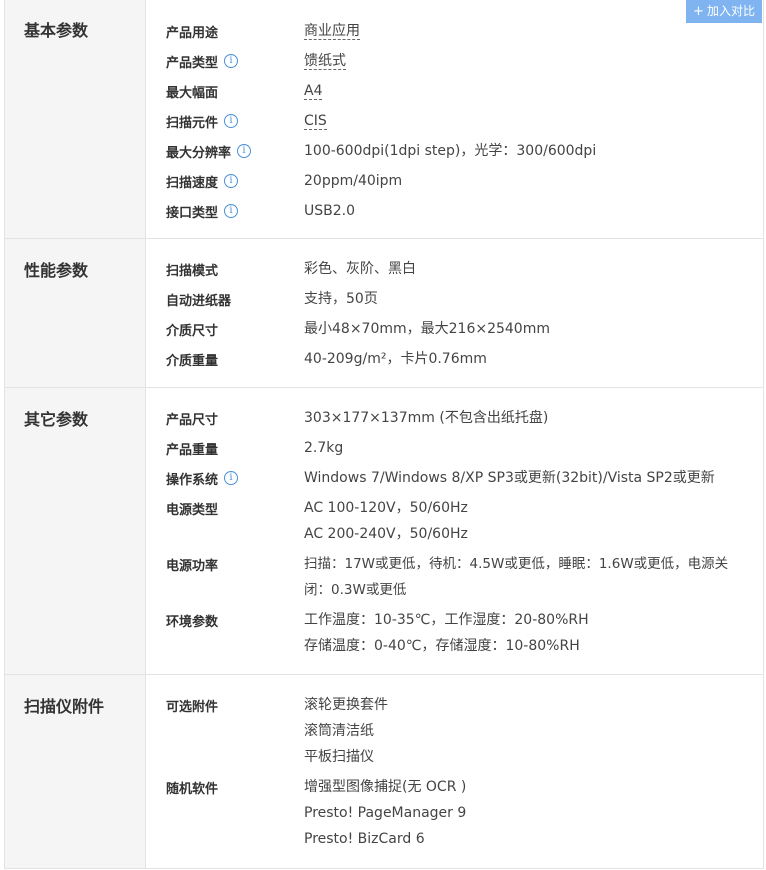 The width and height of the screenshot is (766, 870). Describe the element at coordinates (192, 331) in the screenshot. I see `spec-label: 介质尺寸` at that location.